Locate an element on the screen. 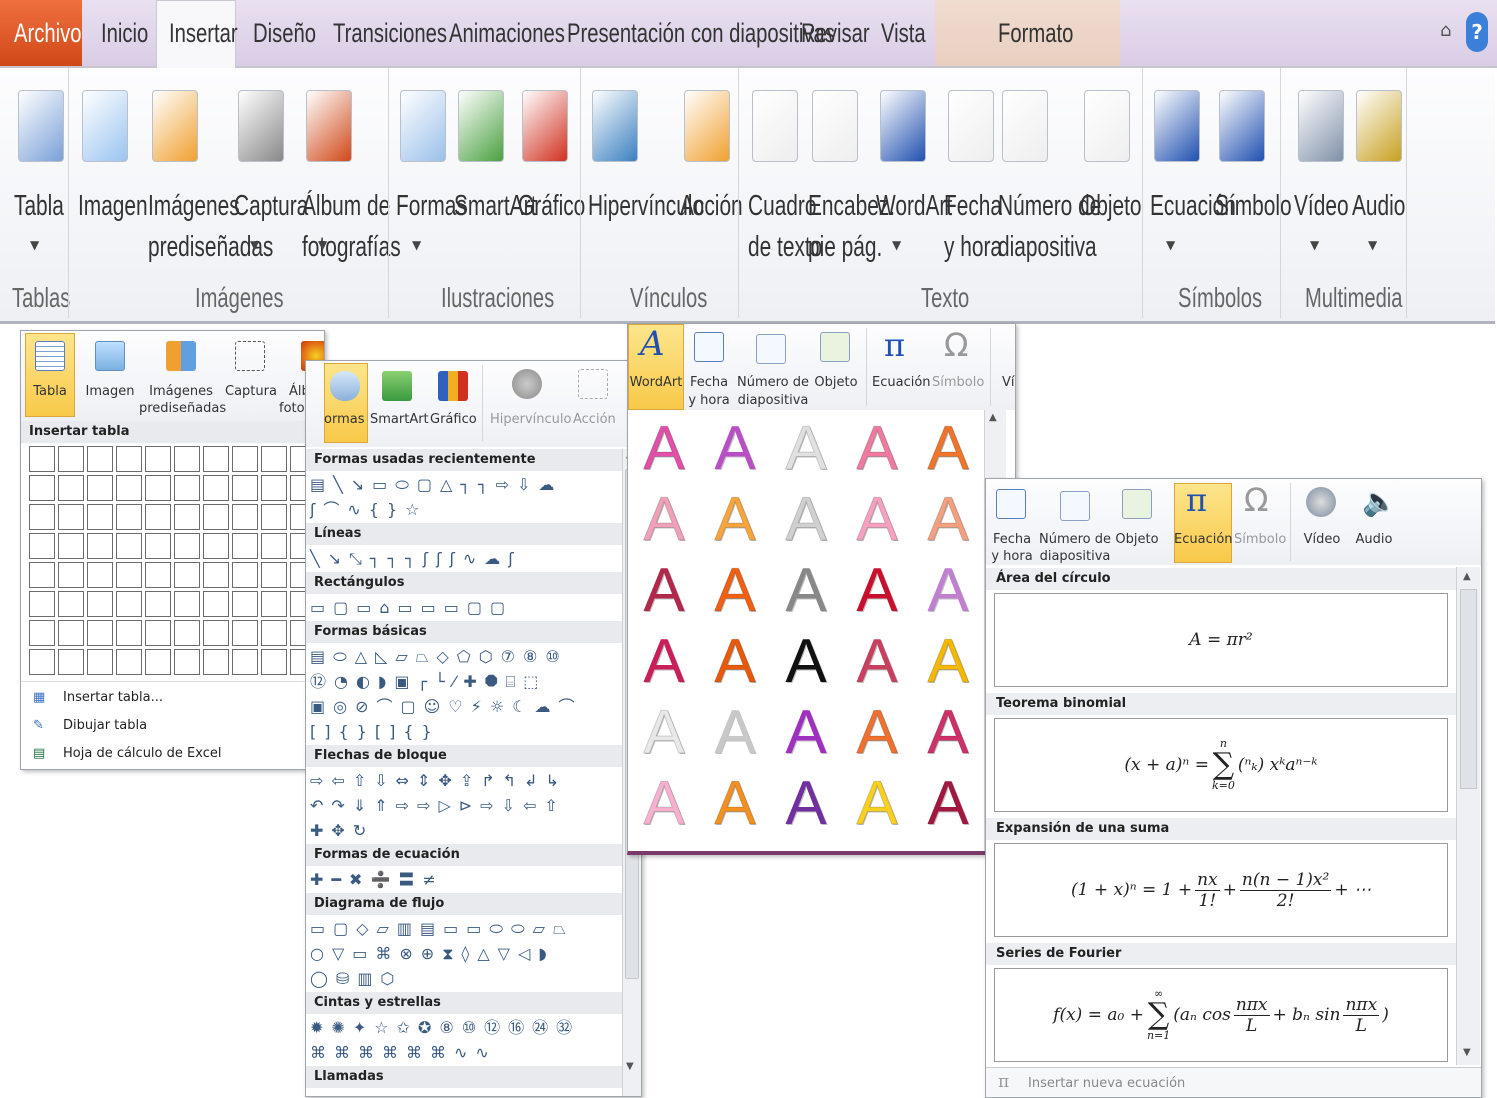 This screenshot has height=1098, width=1497. tab-insertar: Insertar is located at coordinates (203, 33).